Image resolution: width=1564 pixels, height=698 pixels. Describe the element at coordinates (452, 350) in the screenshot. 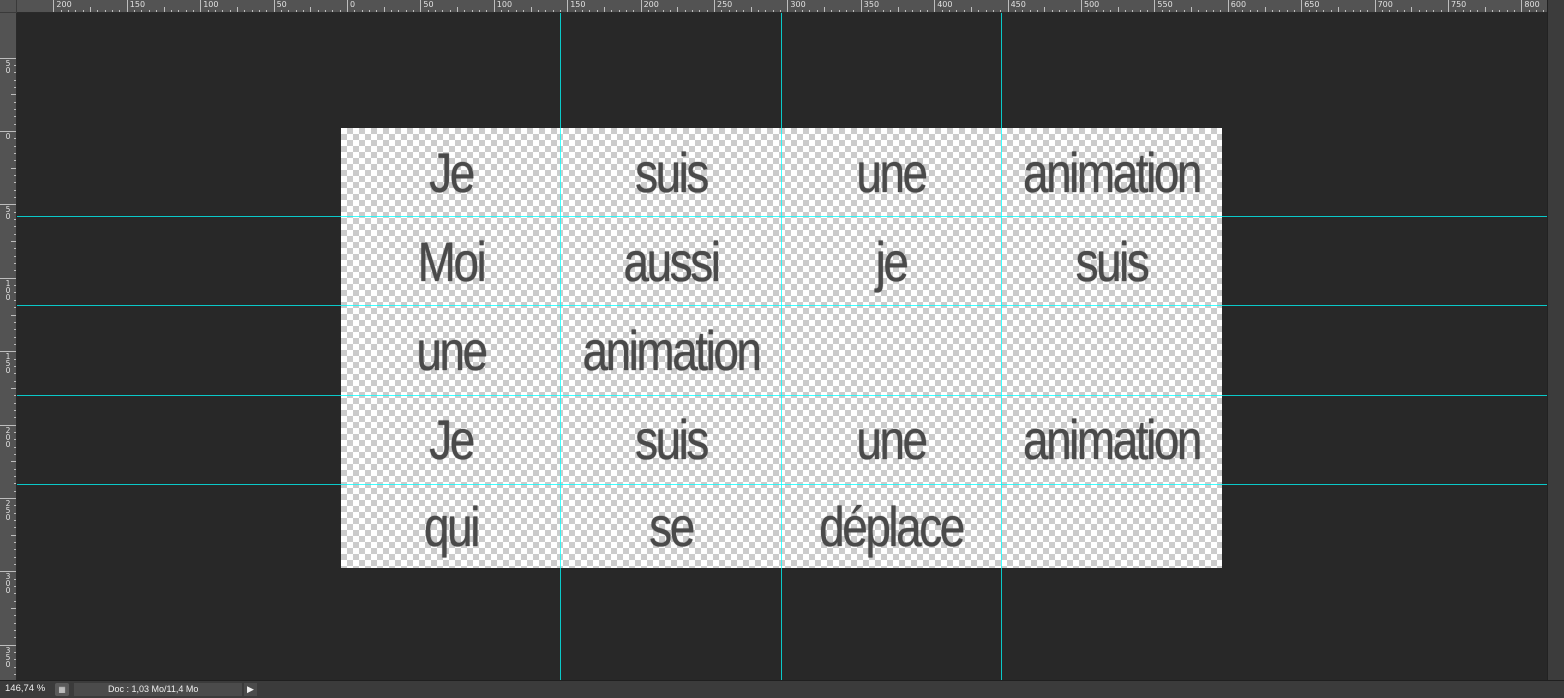

I see `cell-r3-c1: une` at that location.